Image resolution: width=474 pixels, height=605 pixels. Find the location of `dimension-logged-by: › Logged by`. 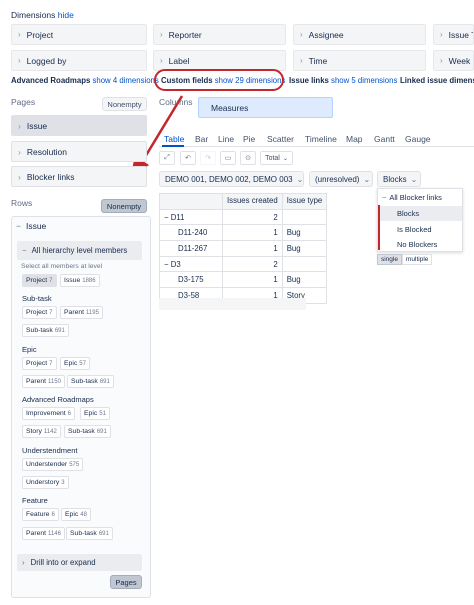

dimension-logged-by: › Logged by is located at coordinates (79, 60).